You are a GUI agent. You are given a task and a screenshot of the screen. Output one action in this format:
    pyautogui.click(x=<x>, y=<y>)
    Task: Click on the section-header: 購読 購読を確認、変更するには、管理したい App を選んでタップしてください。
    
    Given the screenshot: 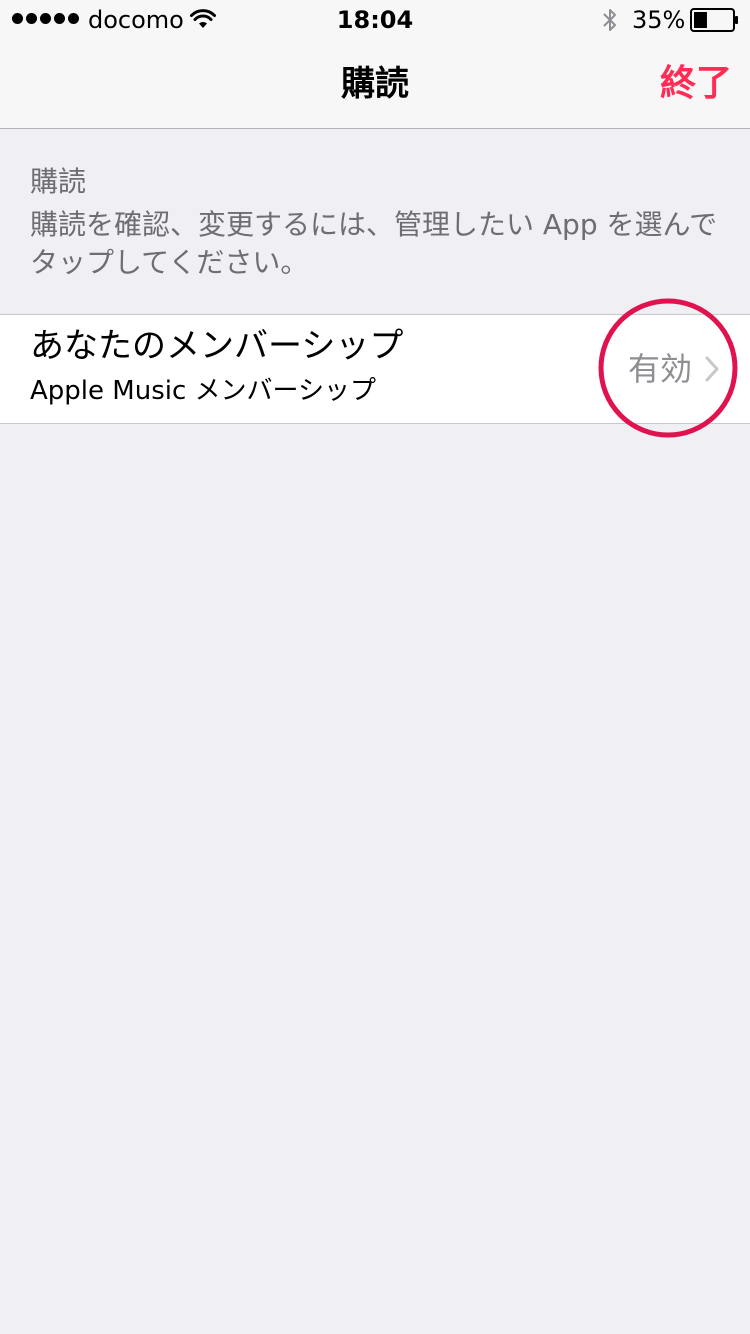 What is the action you would take?
    pyautogui.click(x=375, y=221)
    